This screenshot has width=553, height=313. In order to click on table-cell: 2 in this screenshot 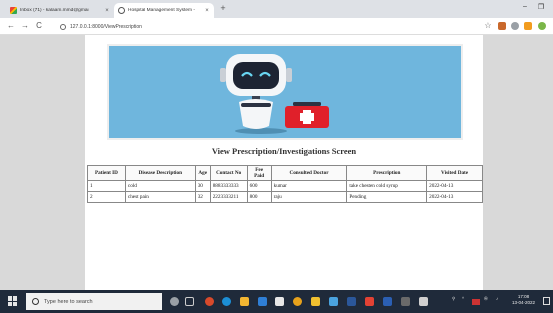, I will do `click(106, 197)`.